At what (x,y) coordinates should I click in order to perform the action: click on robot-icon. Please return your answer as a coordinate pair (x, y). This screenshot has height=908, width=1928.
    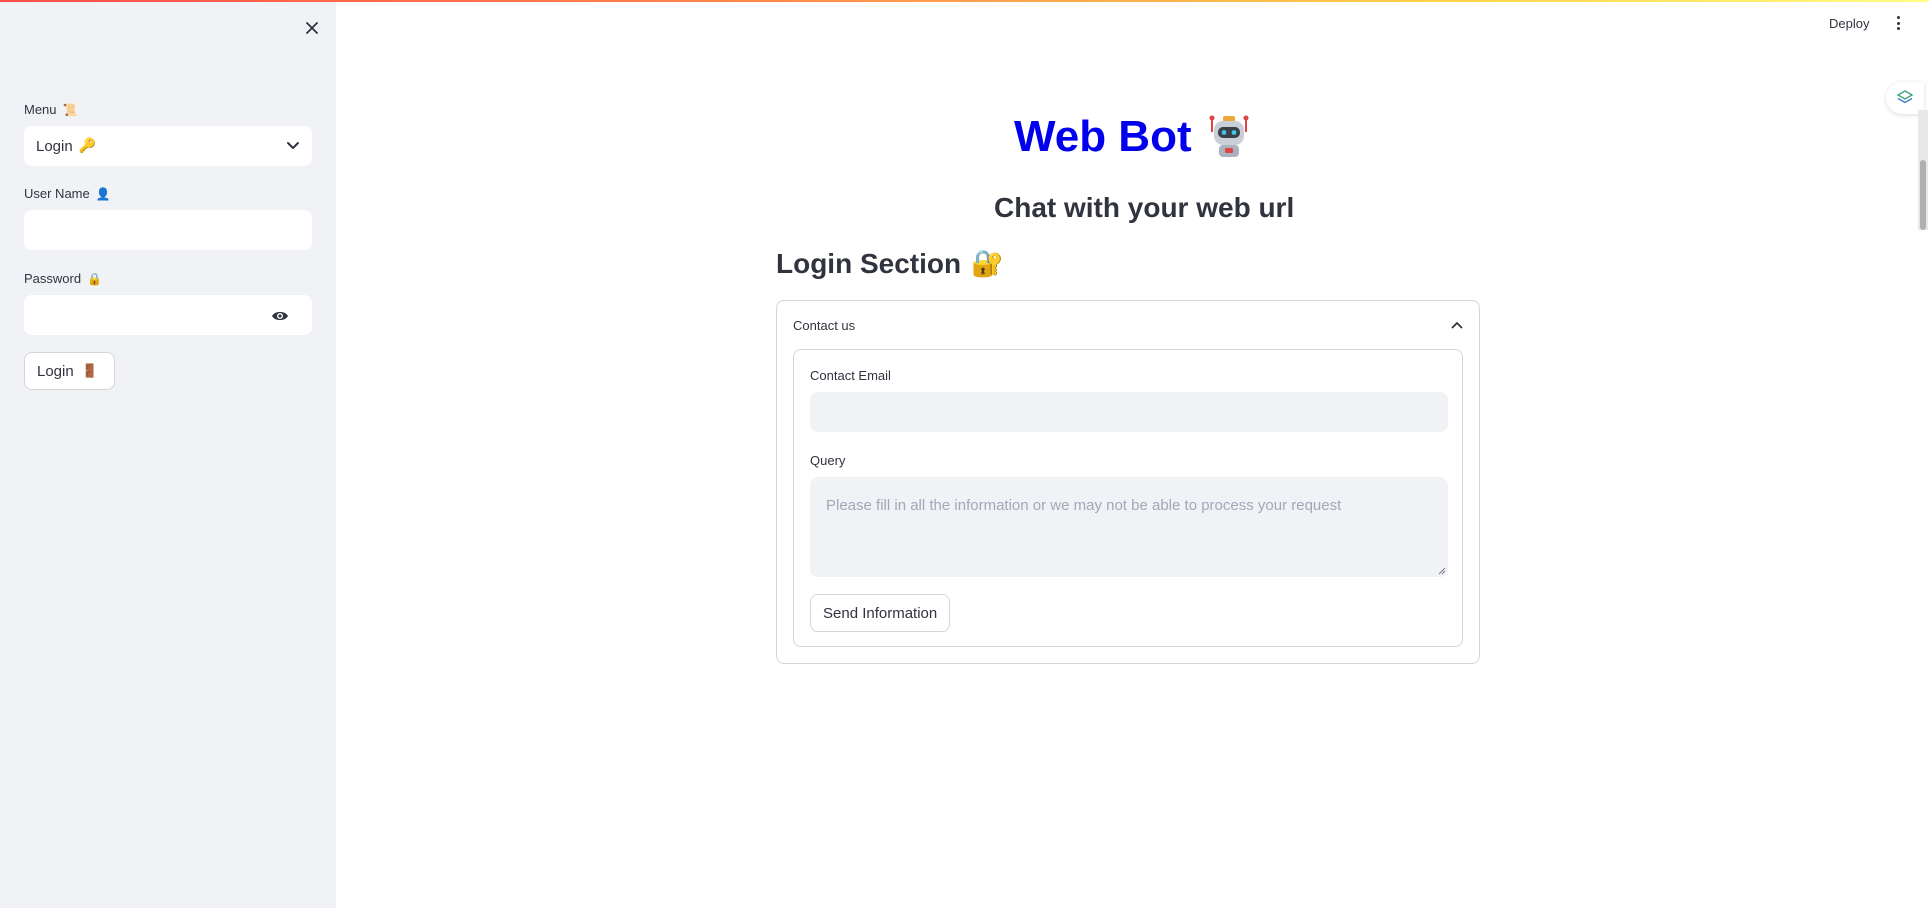
    Looking at the image, I should click on (1229, 136).